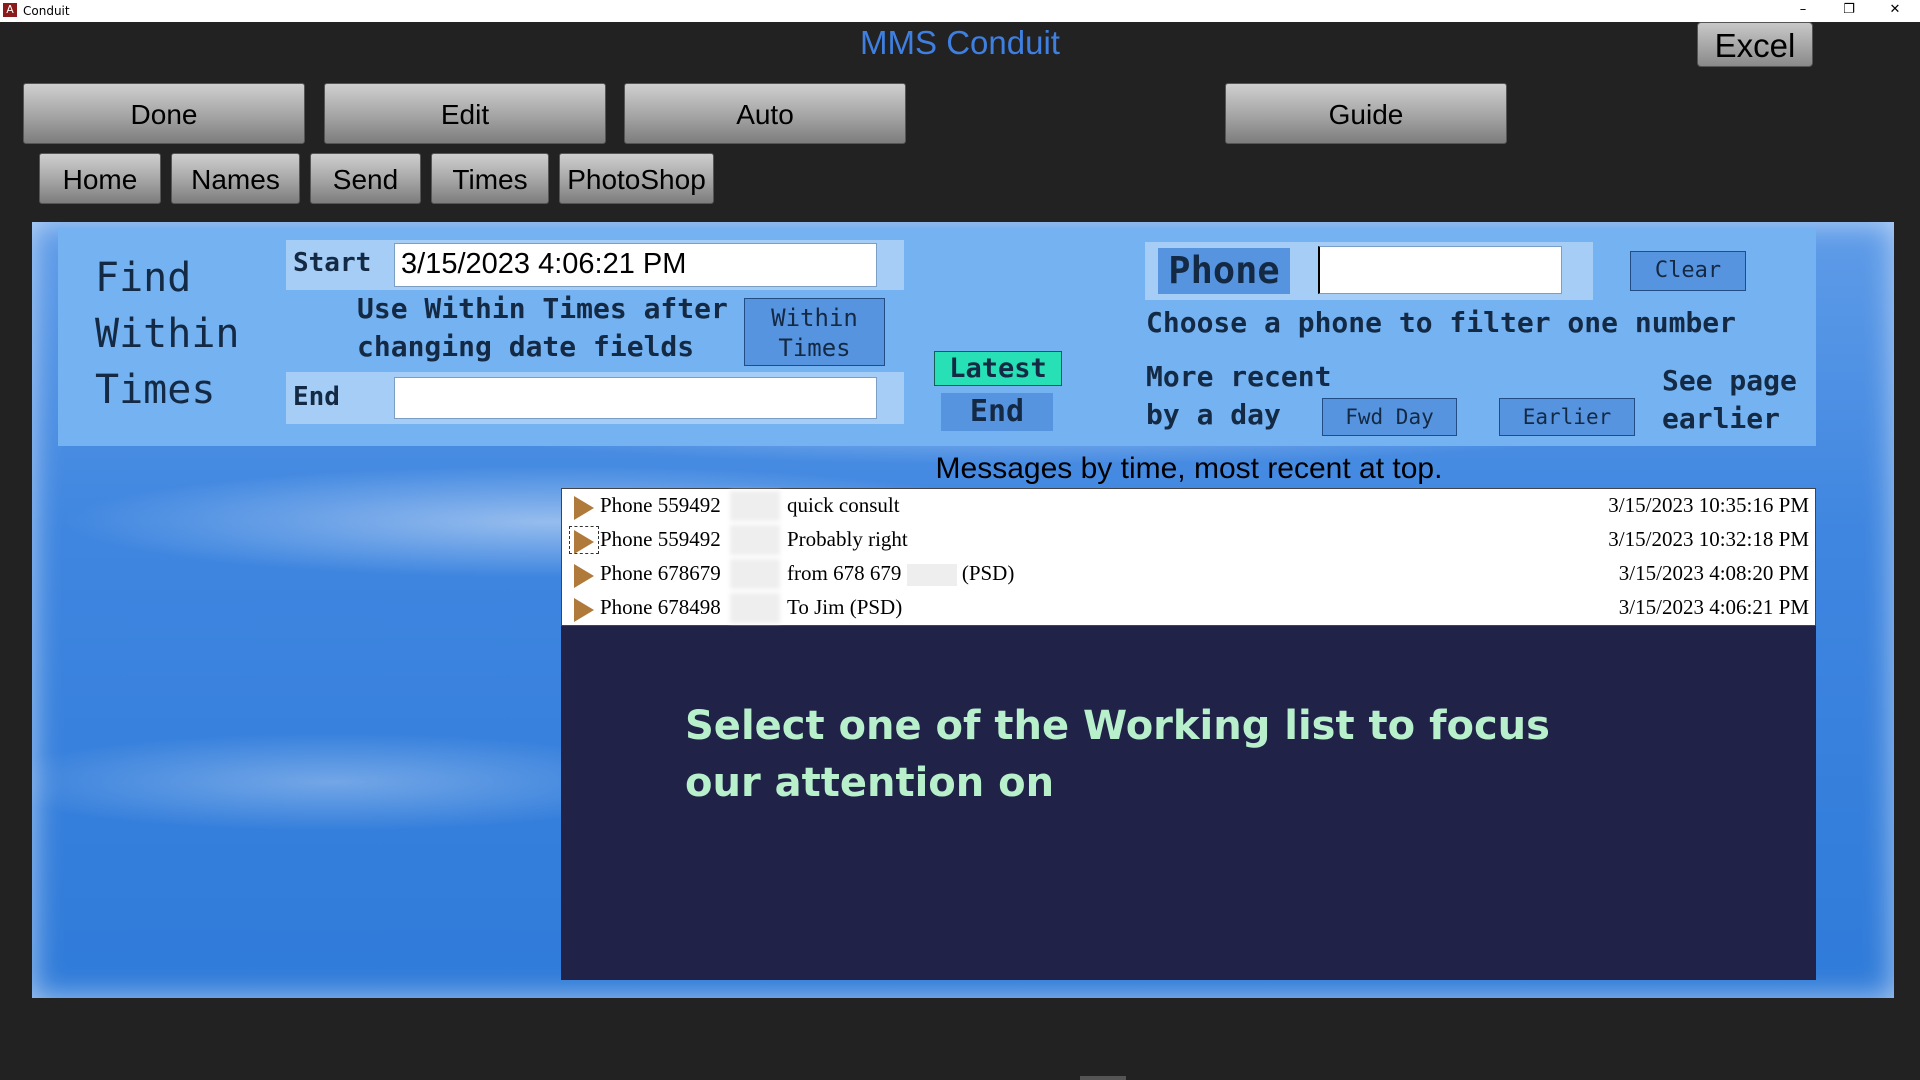 Image resolution: width=1920 pixels, height=1080 pixels. Describe the element at coordinates (143, 278) in the screenshot. I see `heading-line: Find` at that location.